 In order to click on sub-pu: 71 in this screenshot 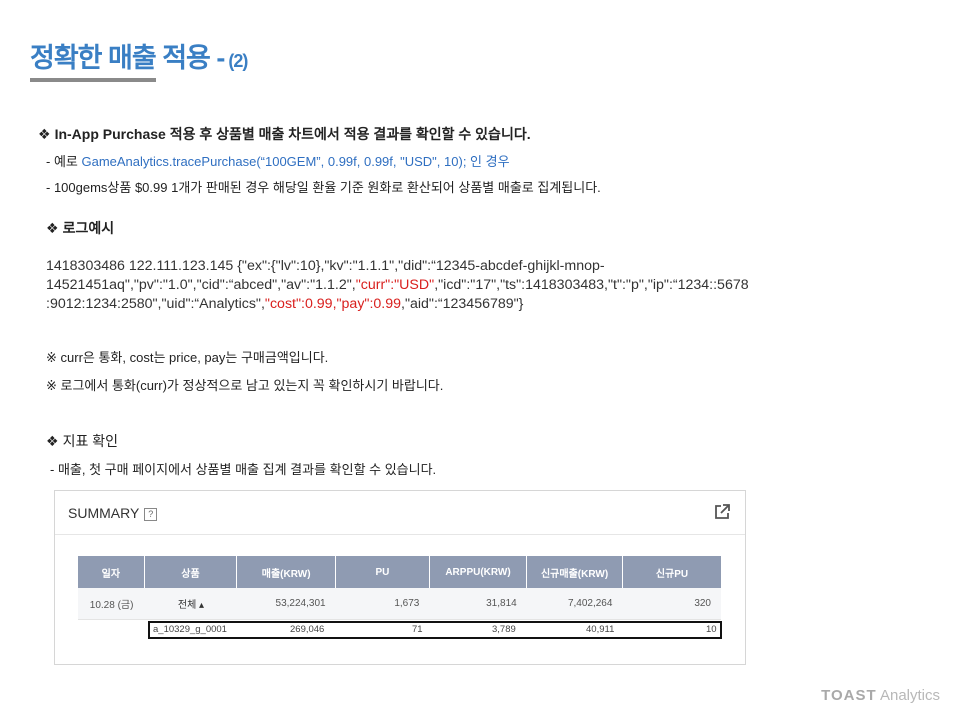, I will do `click(417, 629)`.